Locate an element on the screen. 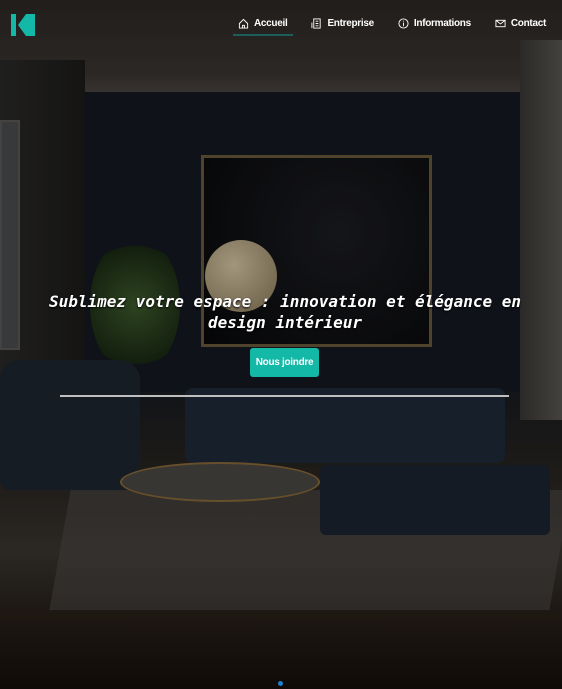 This screenshot has height=689, width=562. contact-button: Nous joindre is located at coordinates (284, 362).